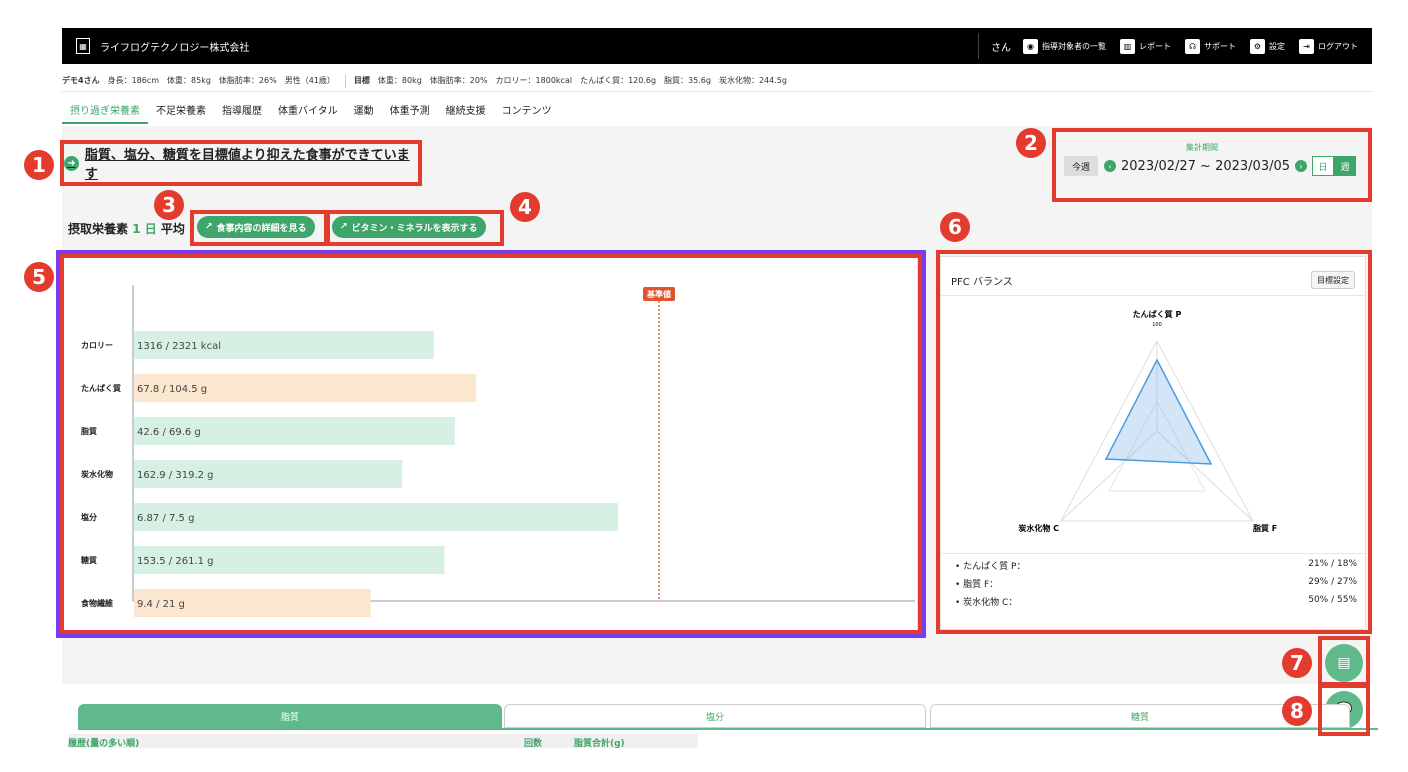 The image size is (1408, 772). Describe the element at coordinates (98, 229) in the screenshot. I see `intake-prefix: 摂取栄養素` at that location.